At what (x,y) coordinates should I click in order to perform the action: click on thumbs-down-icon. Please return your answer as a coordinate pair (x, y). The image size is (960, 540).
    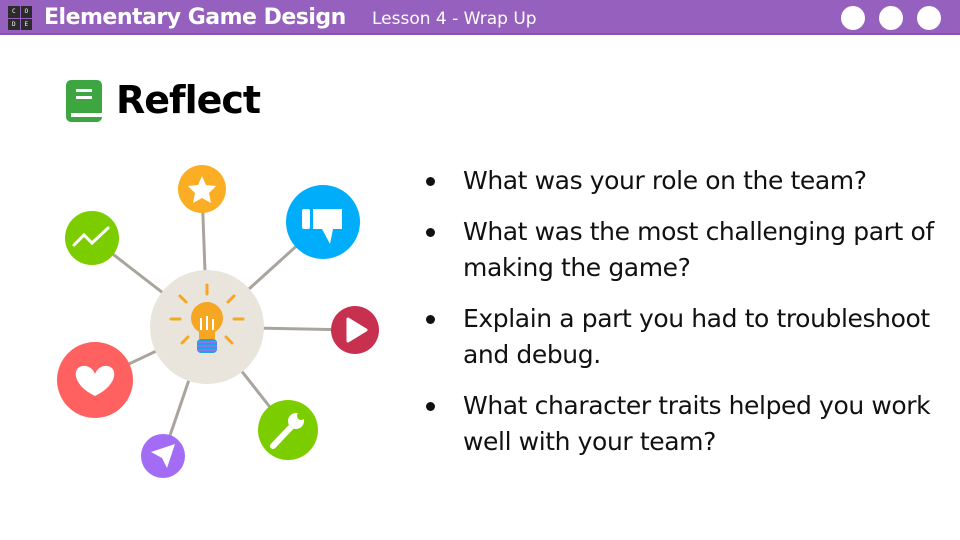
    Looking at the image, I should click on (323, 222).